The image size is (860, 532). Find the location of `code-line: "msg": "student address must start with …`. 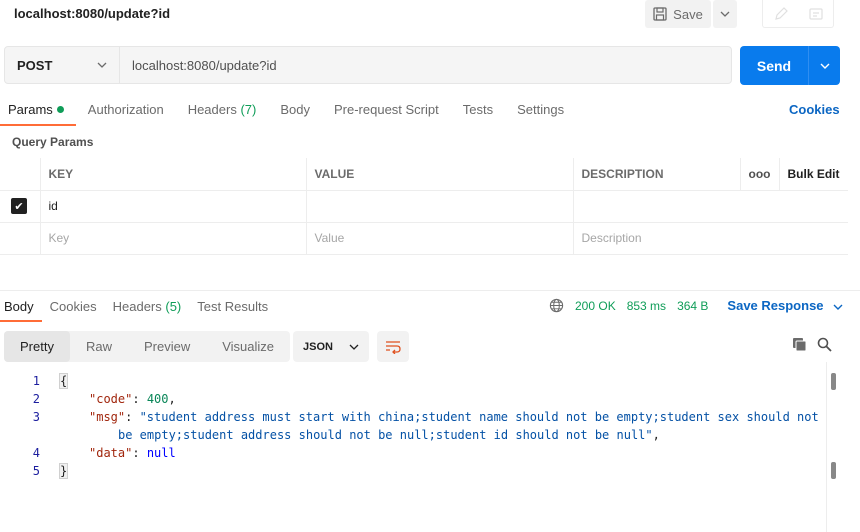

code-line: "msg": "student address must start with … is located at coordinates (454, 417).